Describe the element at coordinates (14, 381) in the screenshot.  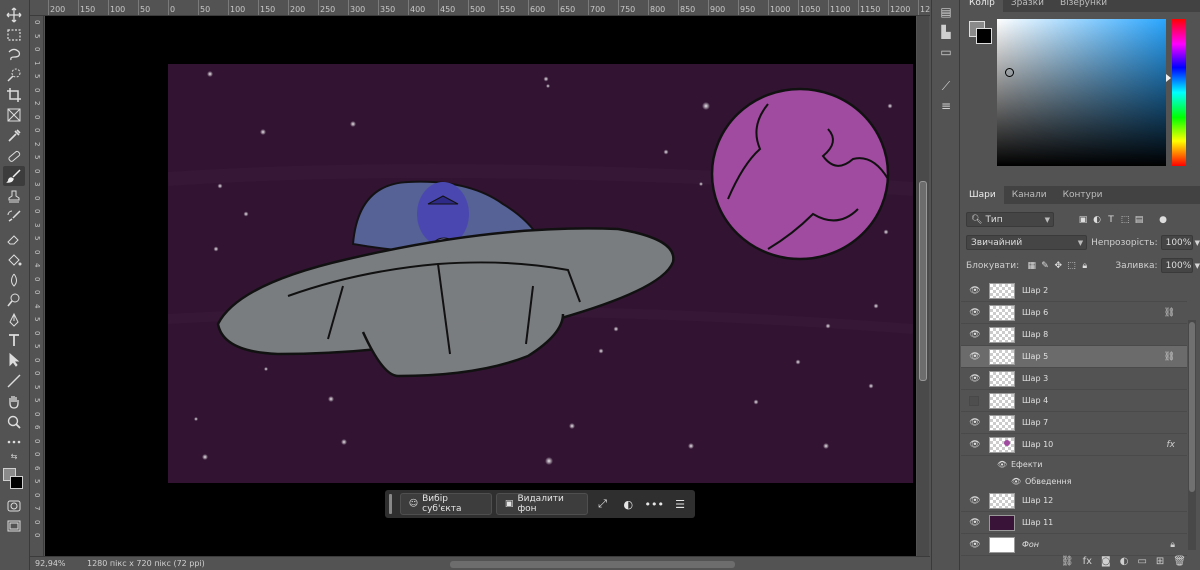
I see `line-icon` at that location.